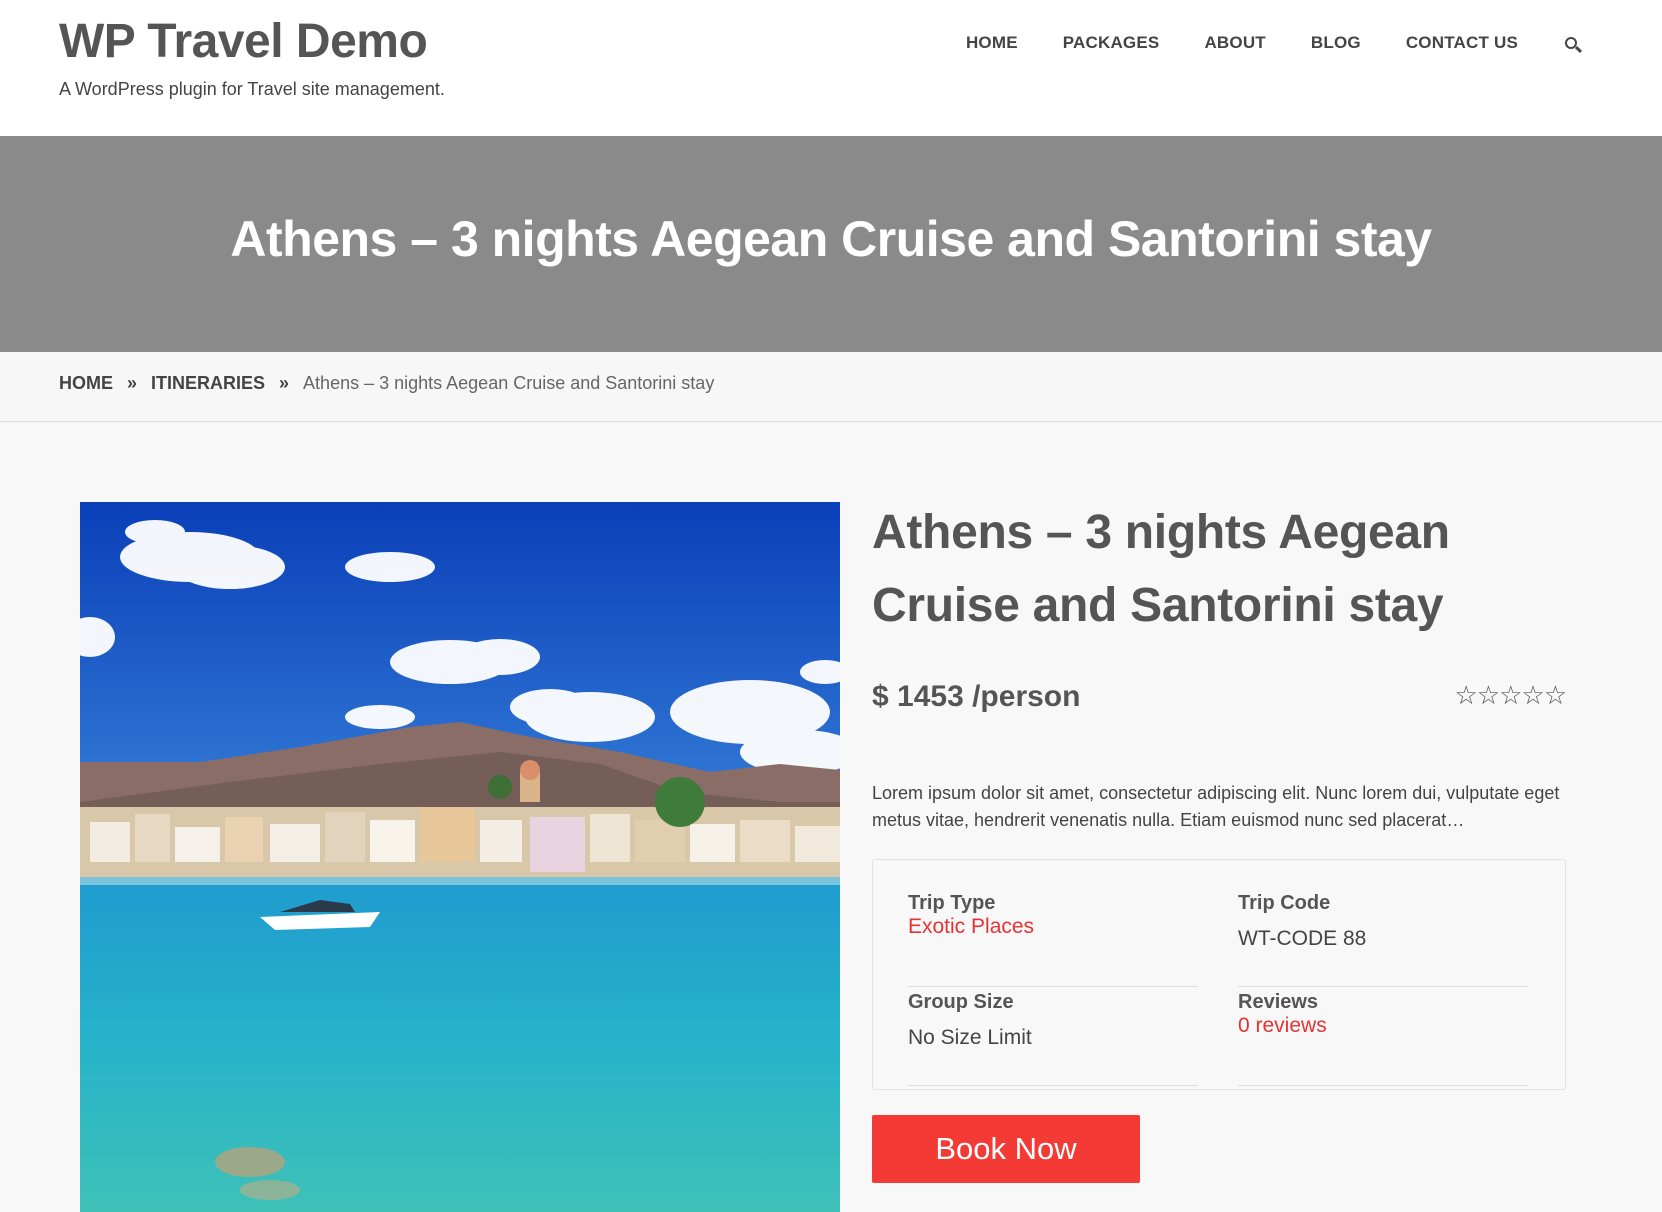 This screenshot has width=1662, height=1212. I want to click on group-size: Group Size No Size Limit, so click(1053, 1036).